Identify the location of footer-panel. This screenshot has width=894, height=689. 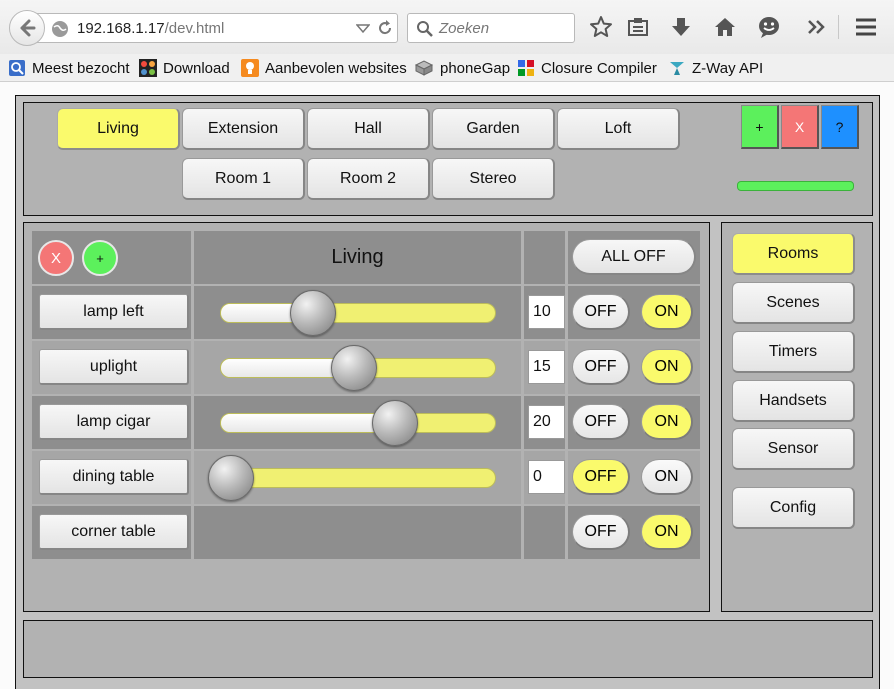
(448, 649).